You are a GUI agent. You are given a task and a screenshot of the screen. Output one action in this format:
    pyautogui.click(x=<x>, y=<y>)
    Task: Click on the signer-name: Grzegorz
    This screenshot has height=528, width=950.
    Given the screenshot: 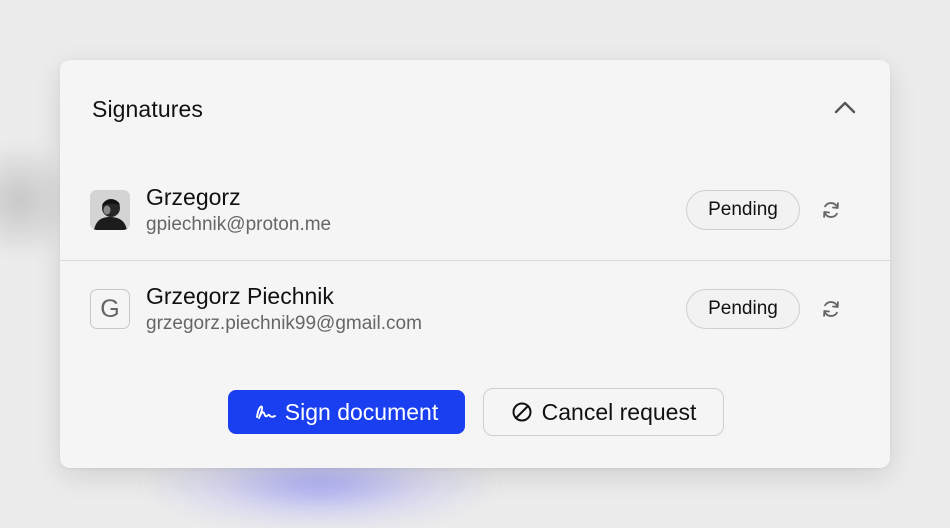 What is the action you would take?
    pyautogui.click(x=193, y=197)
    